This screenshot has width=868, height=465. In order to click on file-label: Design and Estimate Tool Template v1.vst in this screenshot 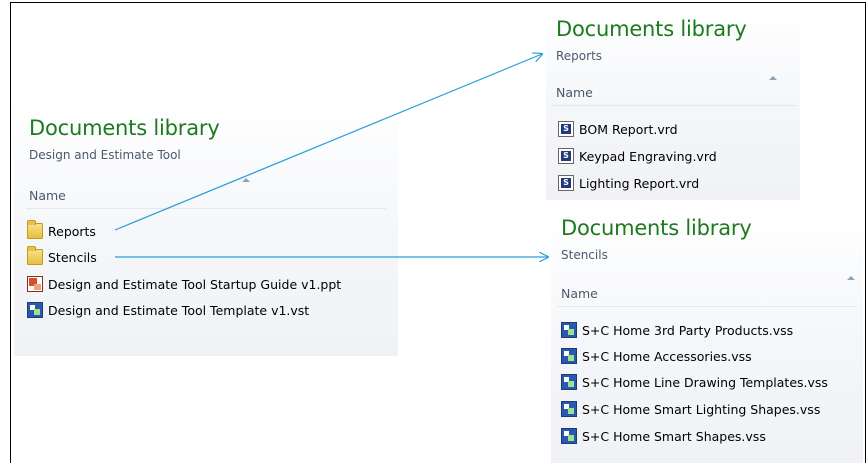, I will do `click(179, 310)`.